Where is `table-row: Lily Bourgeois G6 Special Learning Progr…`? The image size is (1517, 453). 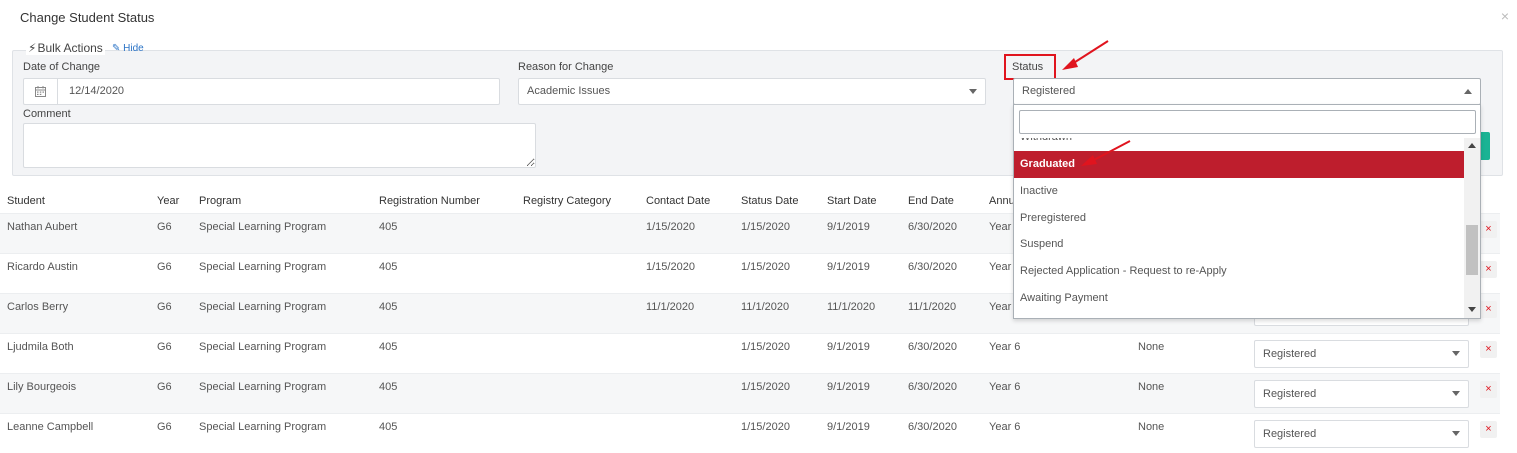
table-row: Lily Bourgeois G6 Special Learning Progr… is located at coordinates (750, 393).